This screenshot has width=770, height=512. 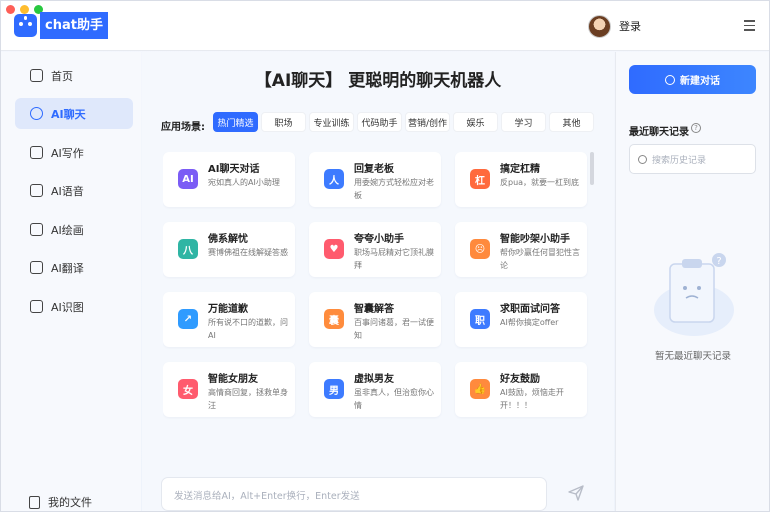 What do you see at coordinates (36, 152) in the screenshot?
I see `pen-icon` at bounding box center [36, 152].